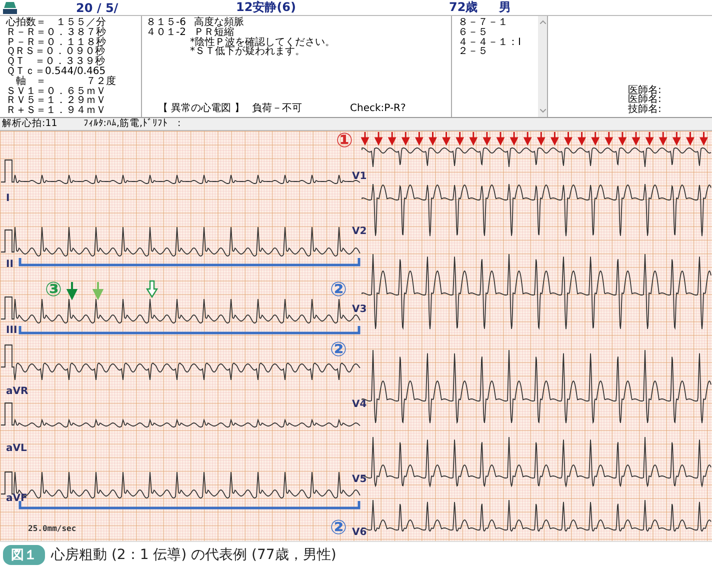 This screenshot has width=712, height=567. What do you see at coordinates (359, 309) in the screenshot?
I see `lead-label: V3` at bounding box center [359, 309].